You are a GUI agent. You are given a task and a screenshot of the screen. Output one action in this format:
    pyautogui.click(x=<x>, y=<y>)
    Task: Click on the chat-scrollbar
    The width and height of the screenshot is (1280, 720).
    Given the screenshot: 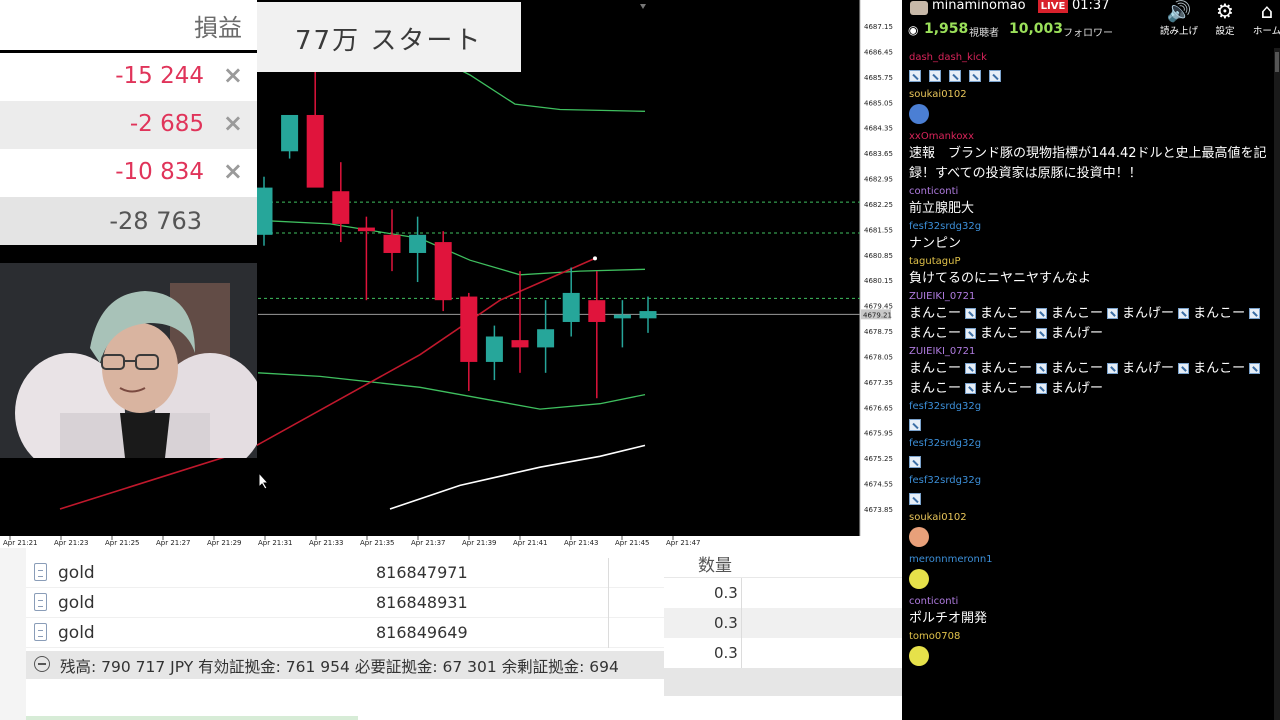 What is the action you would take?
    pyautogui.click(x=1277, y=384)
    